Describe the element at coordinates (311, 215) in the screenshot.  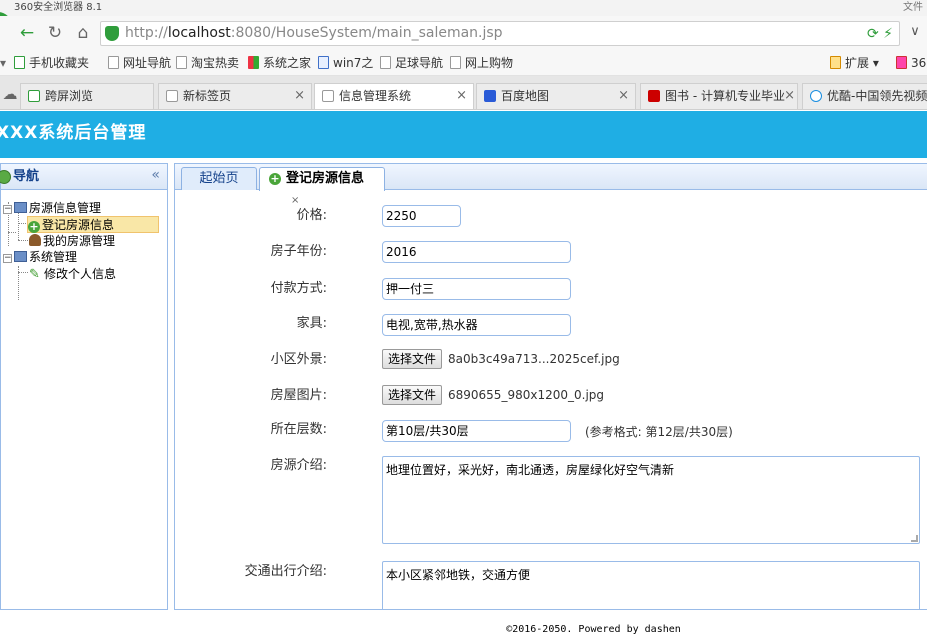
I see `price-label: 价格:` at that location.